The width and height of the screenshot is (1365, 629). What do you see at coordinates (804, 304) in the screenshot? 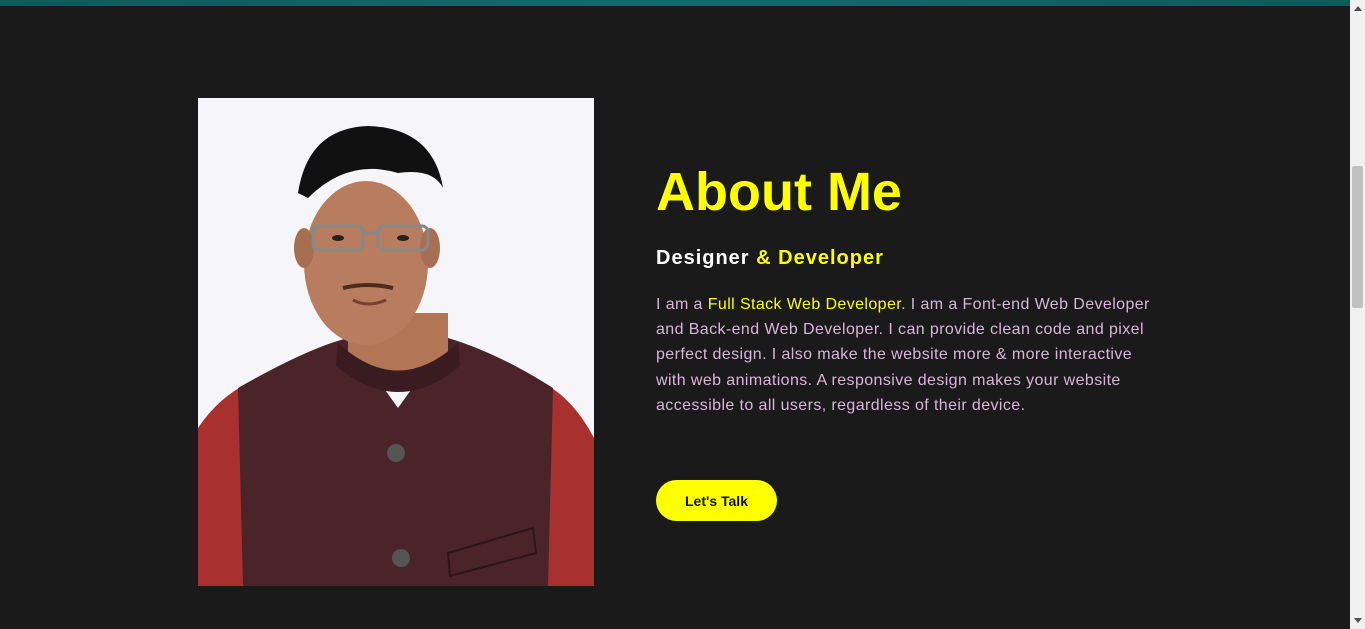
I see `desc-highlight: Full Stack Web Developer` at bounding box center [804, 304].